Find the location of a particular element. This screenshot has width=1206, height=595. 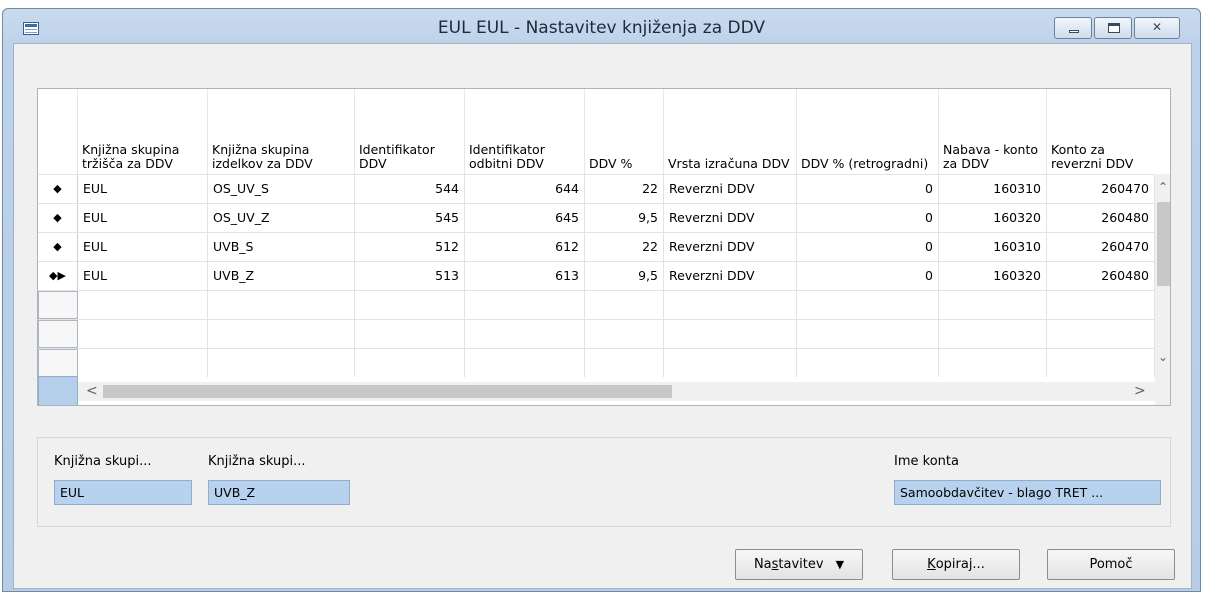

cell-vat-identifier: 544 is located at coordinates (410, 189).